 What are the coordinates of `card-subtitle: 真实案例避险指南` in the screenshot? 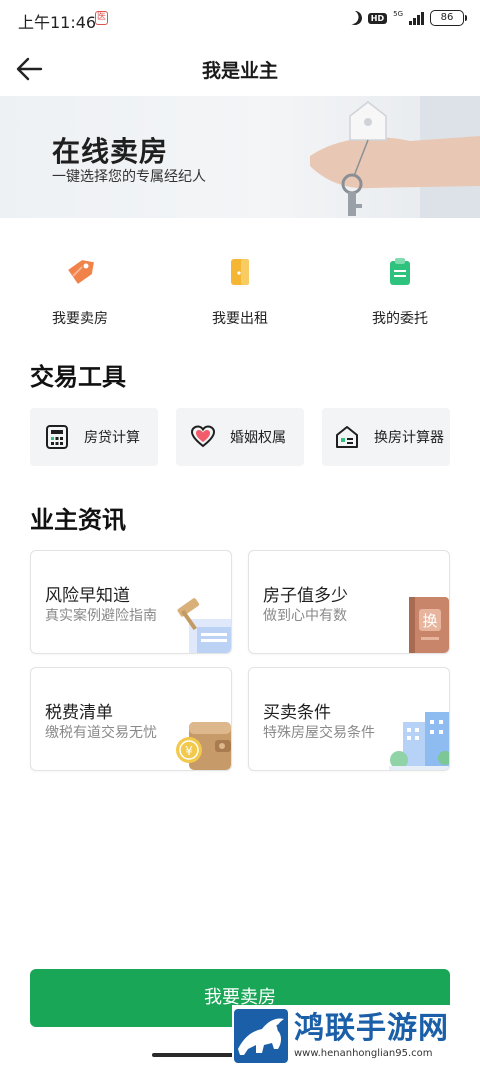 It's located at (101, 616).